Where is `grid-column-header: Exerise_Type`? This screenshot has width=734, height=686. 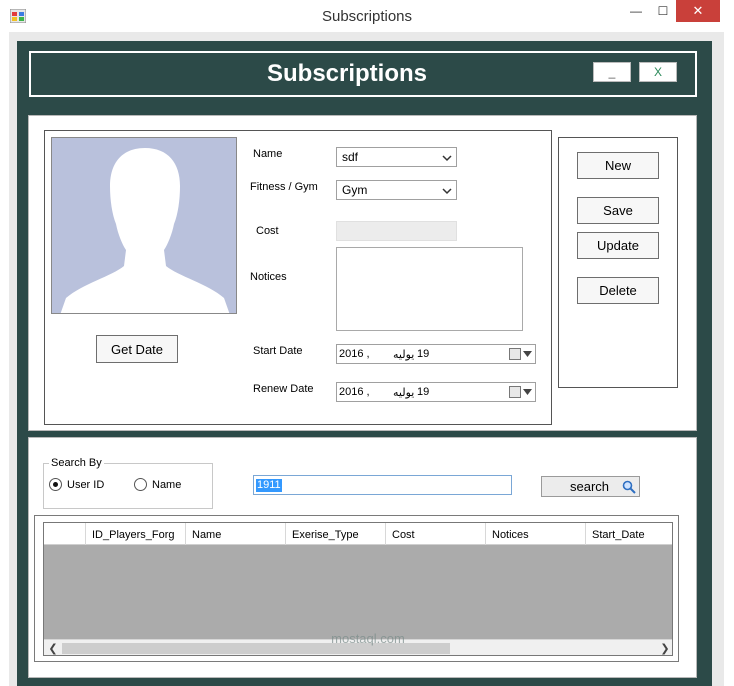 grid-column-header: Exerise_Type is located at coordinates (336, 534).